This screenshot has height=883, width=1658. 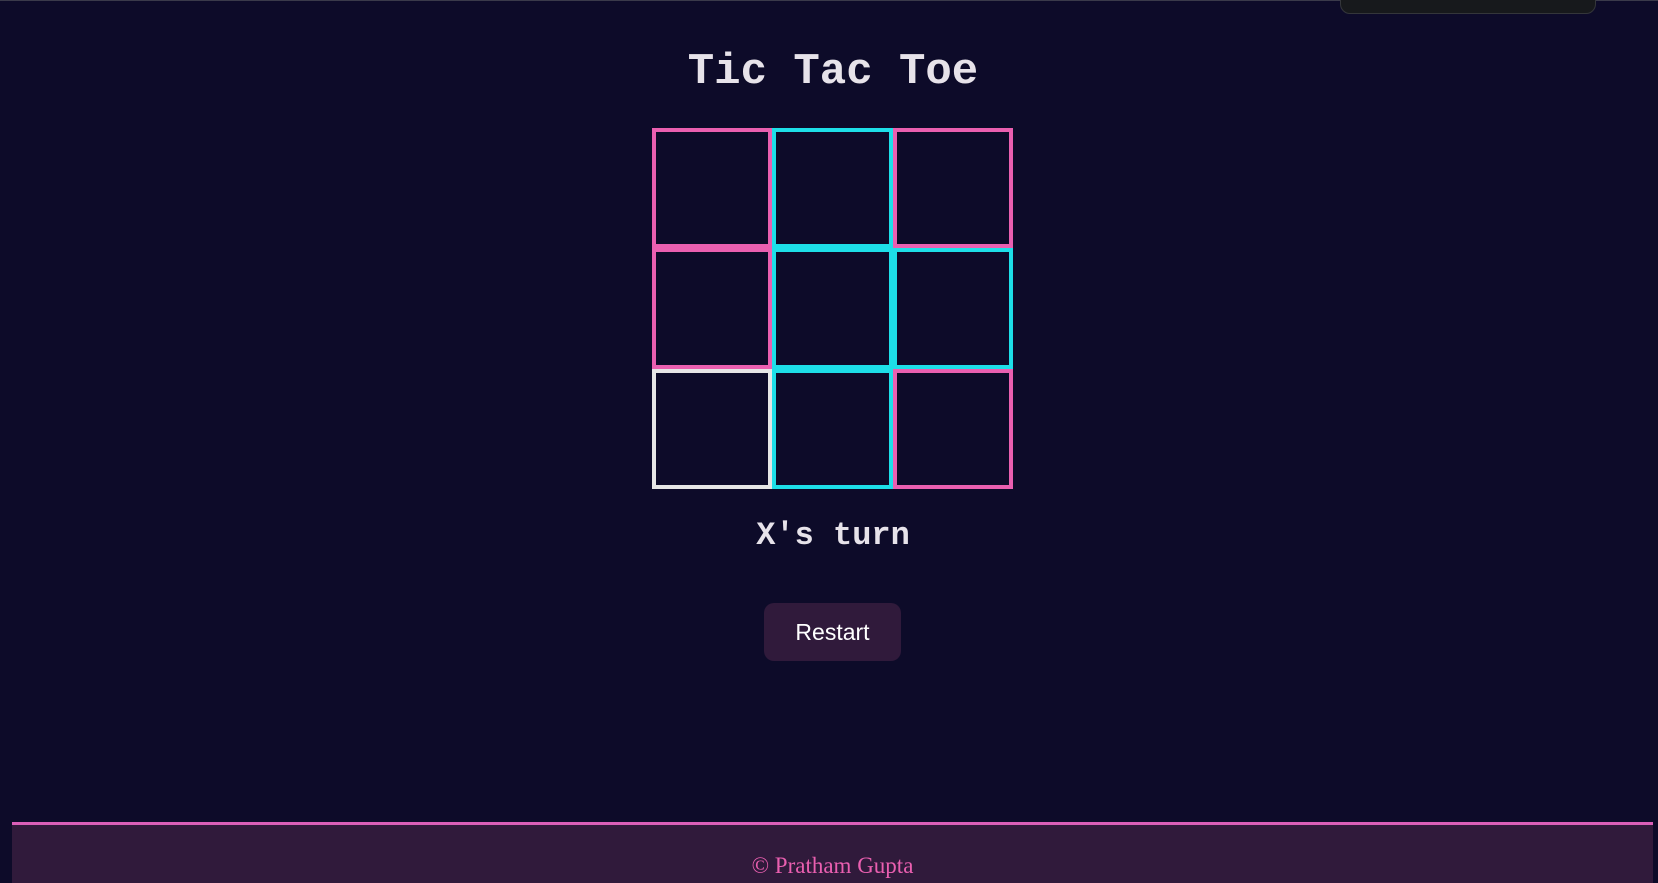 What do you see at coordinates (1468, 7) in the screenshot?
I see `browser-popup-edge` at bounding box center [1468, 7].